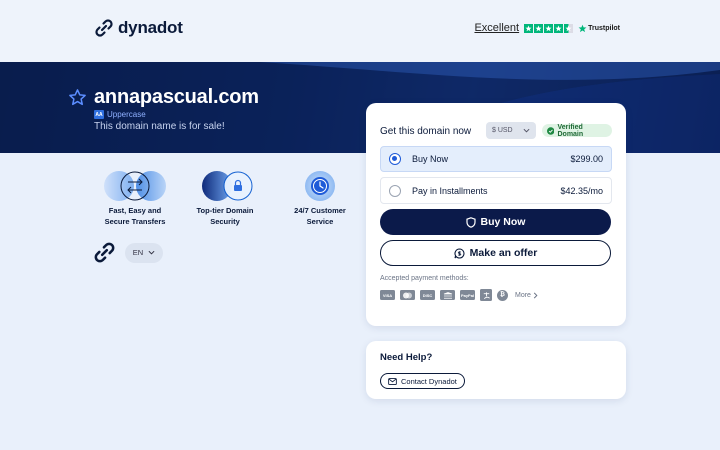 Image resolution: width=720 pixels, height=450 pixels. What do you see at coordinates (551, 130) in the screenshot?
I see `check-circle-icon` at bounding box center [551, 130].